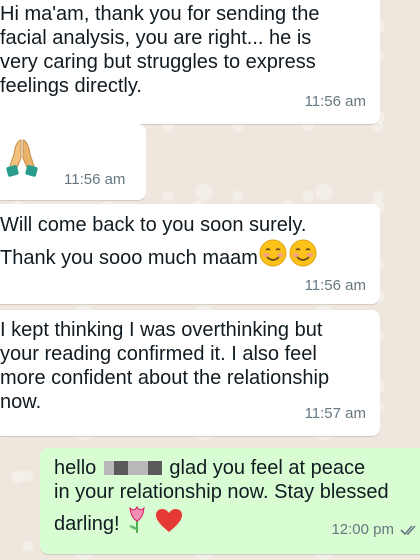  What do you see at coordinates (267, 468) in the screenshot?
I see `message-text: glad you feel at peace` at bounding box center [267, 468].